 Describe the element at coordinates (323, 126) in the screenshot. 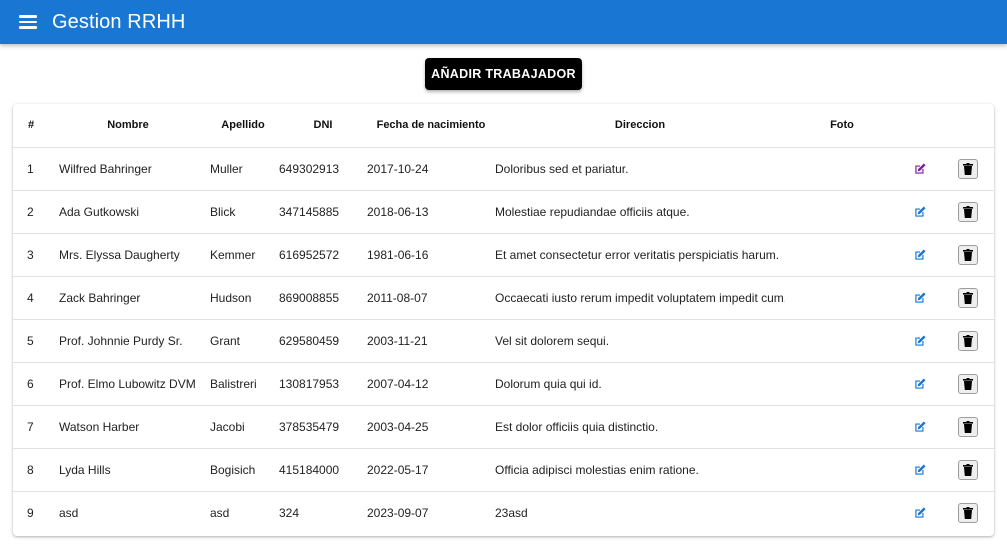

I see `header-dni: DNI` at that location.